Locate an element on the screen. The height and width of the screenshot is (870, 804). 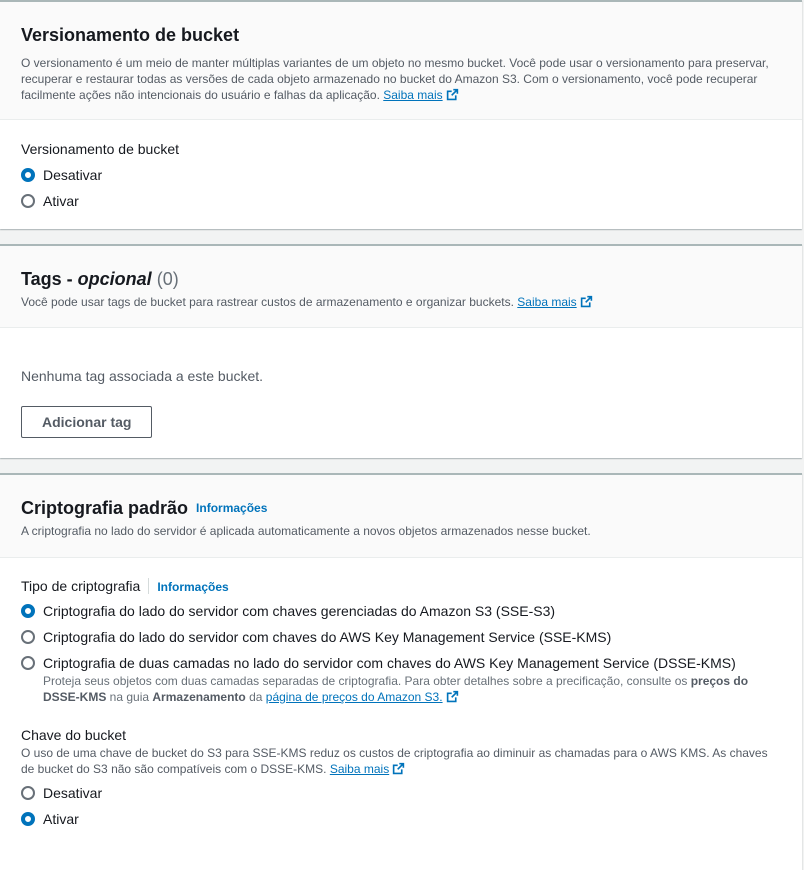
bucket-key-learn-more-link: Saiba mais is located at coordinates (359, 769).